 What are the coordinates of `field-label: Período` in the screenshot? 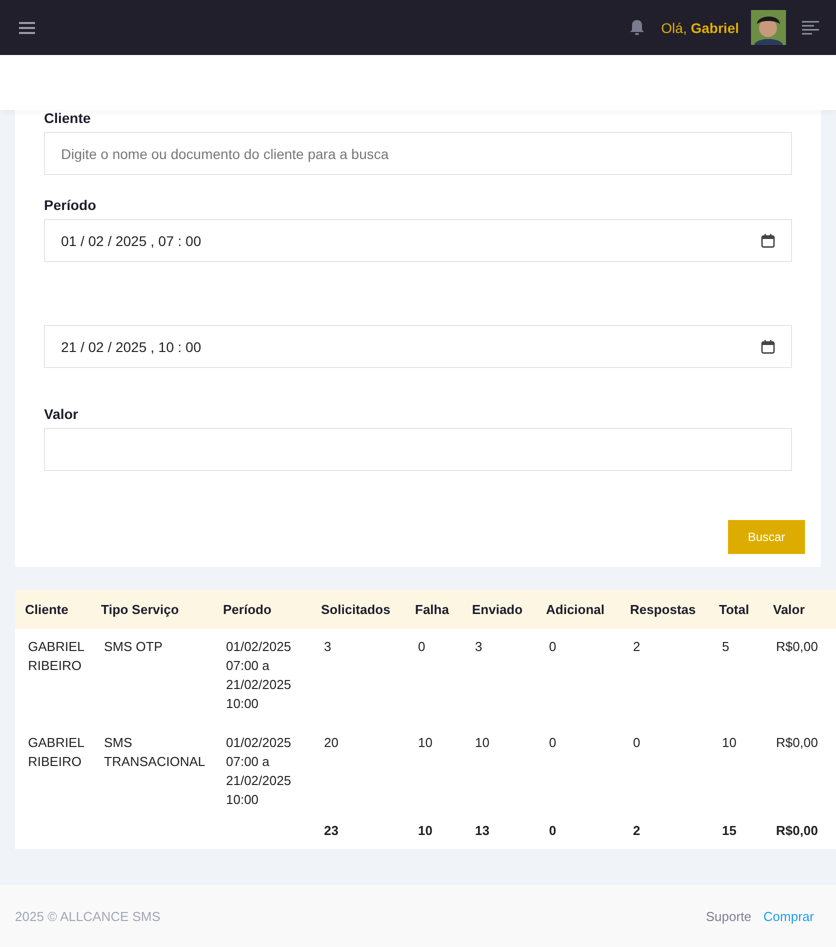 It's located at (71, 205).